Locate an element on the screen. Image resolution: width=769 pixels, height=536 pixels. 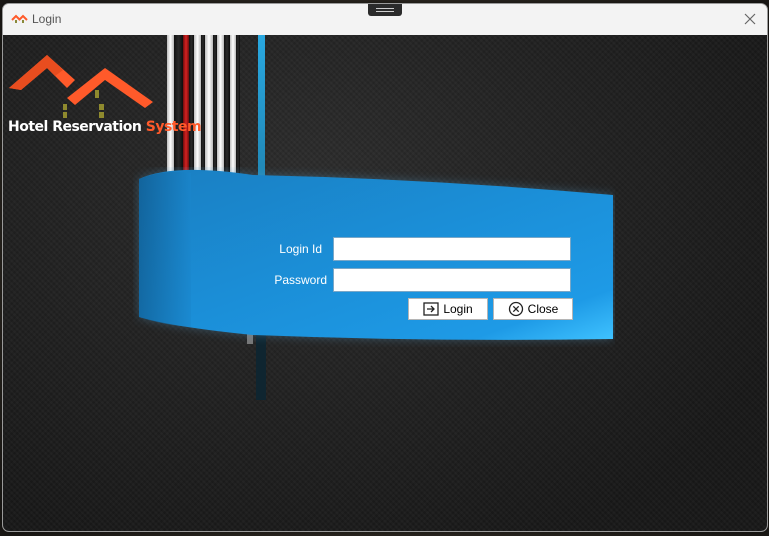
logo-text-system: System is located at coordinates (173, 127).